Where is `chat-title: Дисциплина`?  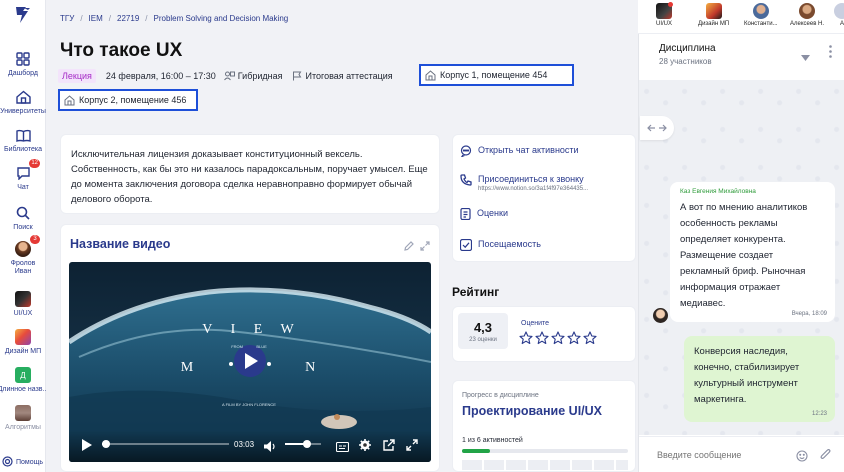
chat-title: Дисциплина is located at coordinates (687, 48).